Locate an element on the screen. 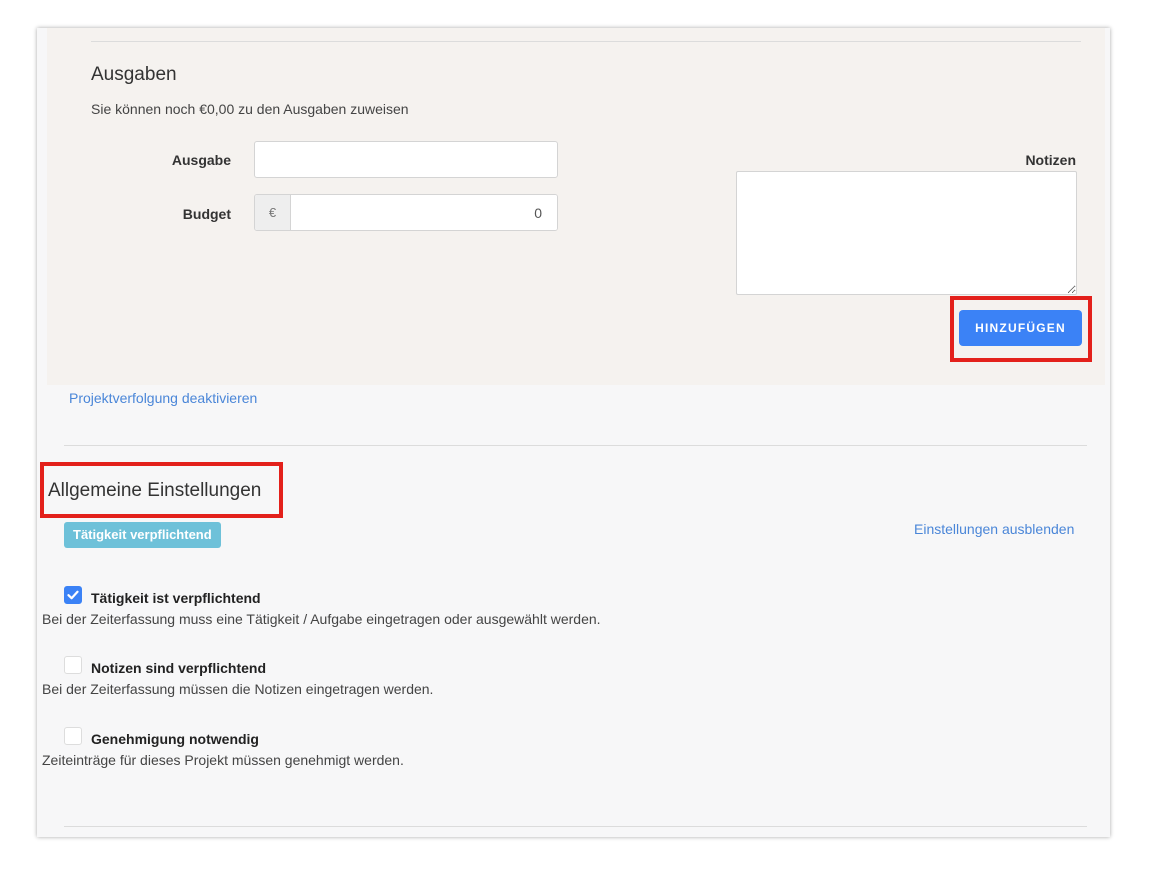 The height and width of the screenshot is (880, 1150). settings-title: Allgemeine Einstellungen is located at coordinates (155, 490).